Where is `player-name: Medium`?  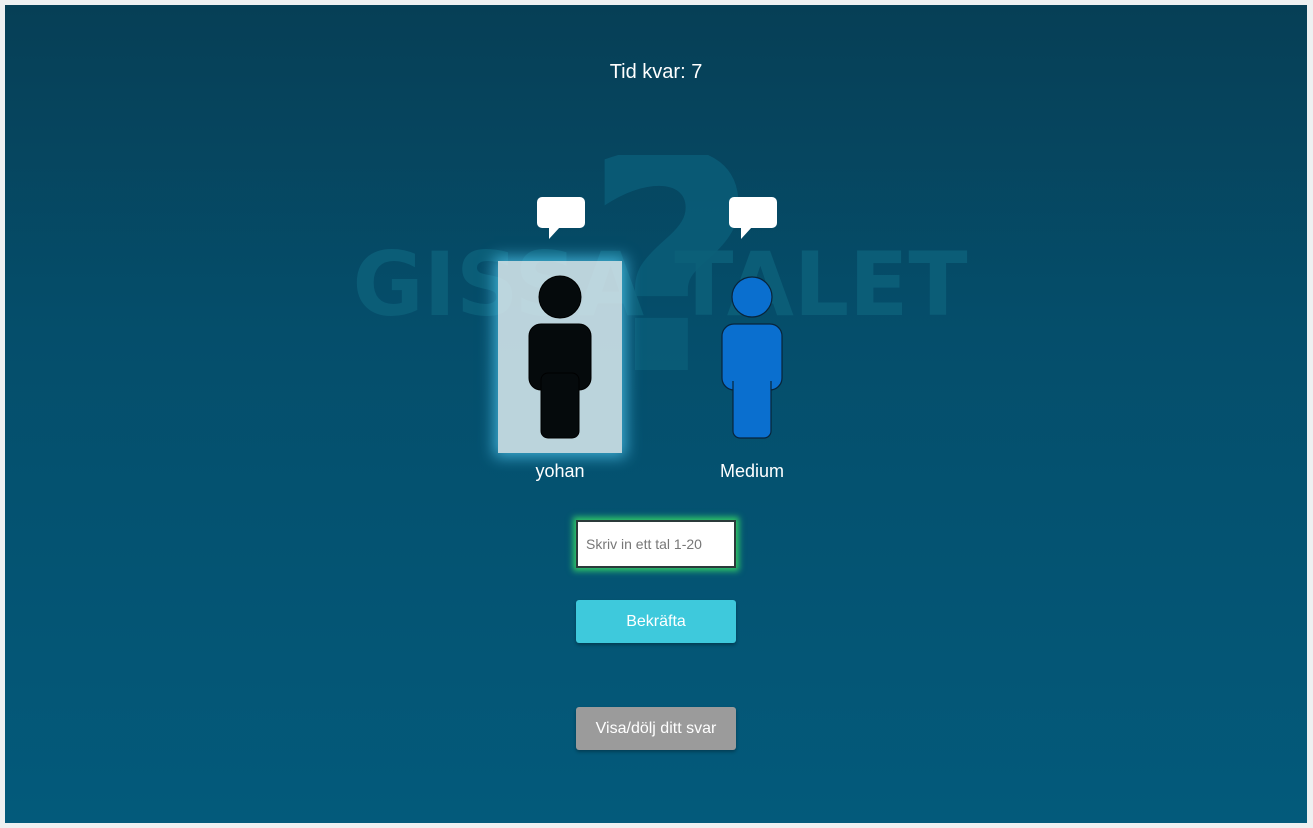
player-name: Medium is located at coordinates (752, 471).